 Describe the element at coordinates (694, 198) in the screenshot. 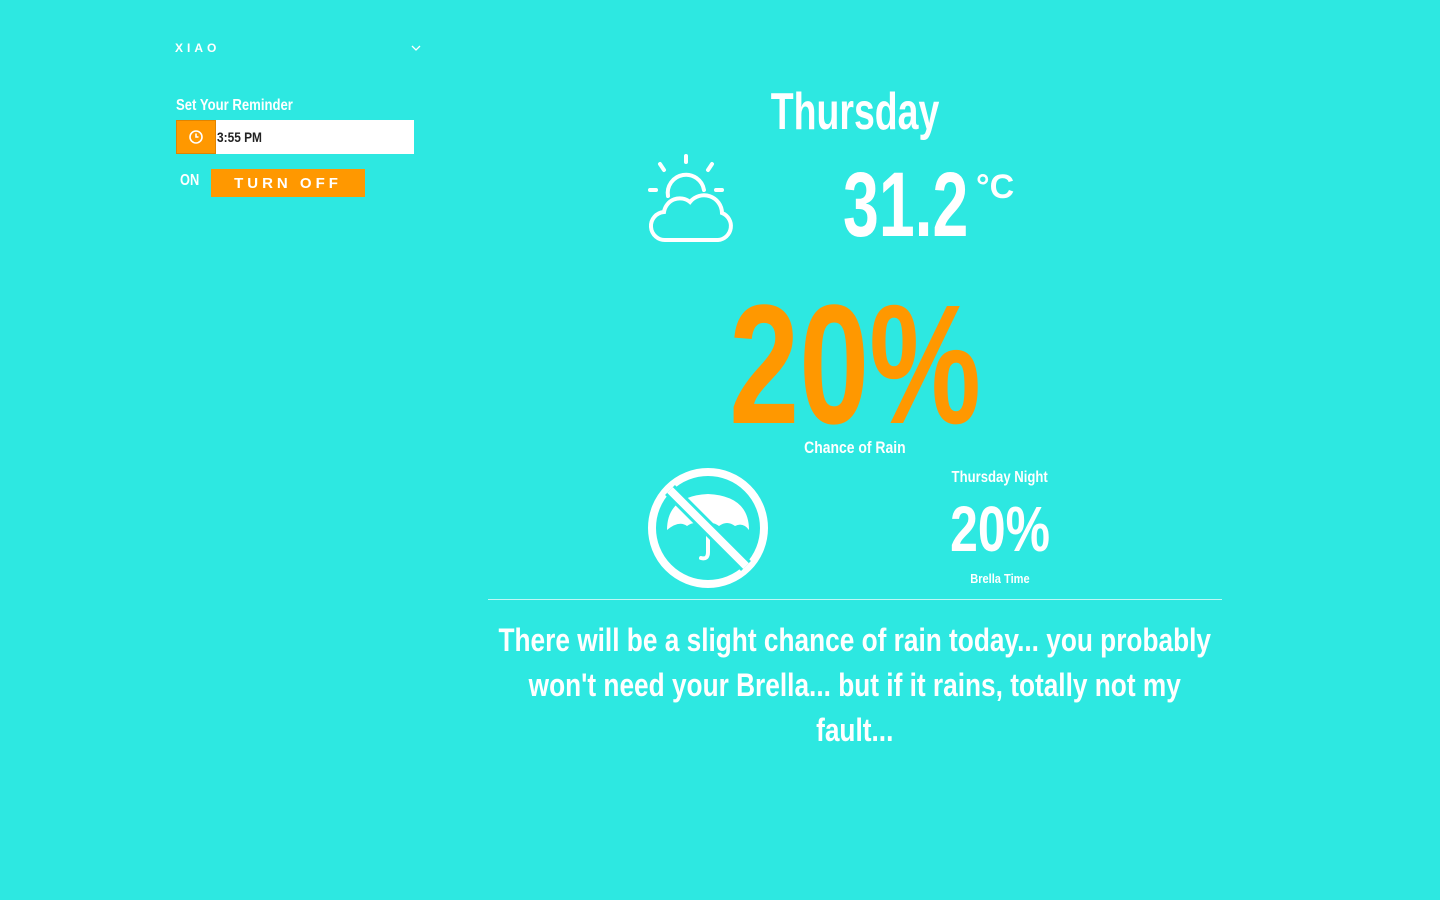

I see `partly-cloudy-icon` at that location.